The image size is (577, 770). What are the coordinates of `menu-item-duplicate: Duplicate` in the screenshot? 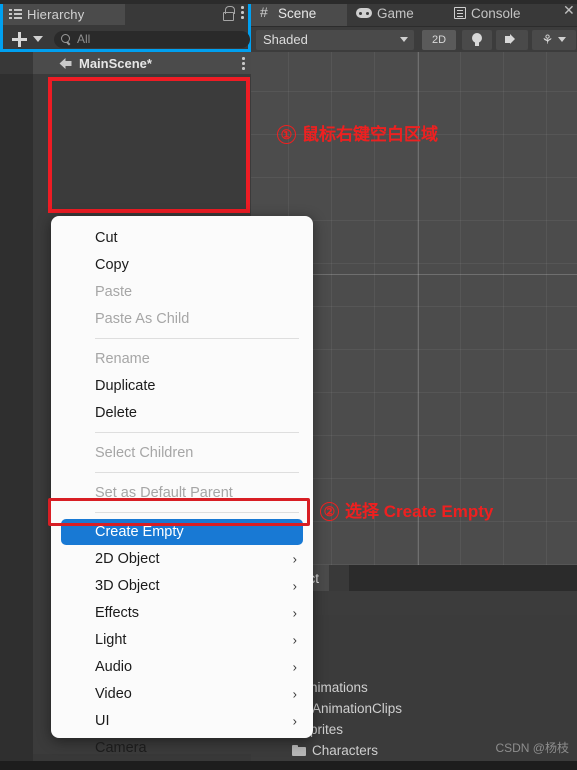 It's located at (182, 385).